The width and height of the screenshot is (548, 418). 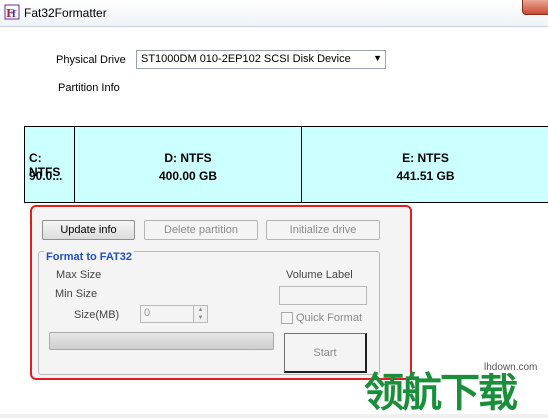 I want to click on partition-d: D: NTFS 400.00 GB, so click(x=188, y=164).